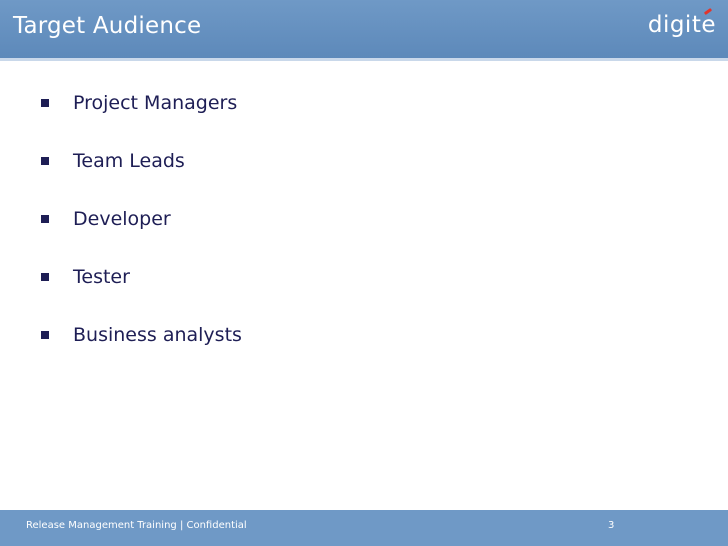 This screenshot has width=728, height=546. What do you see at coordinates (101, 277) in the screenshot?
I see `bullet-text: Tester` at bounding box center [101, 277].